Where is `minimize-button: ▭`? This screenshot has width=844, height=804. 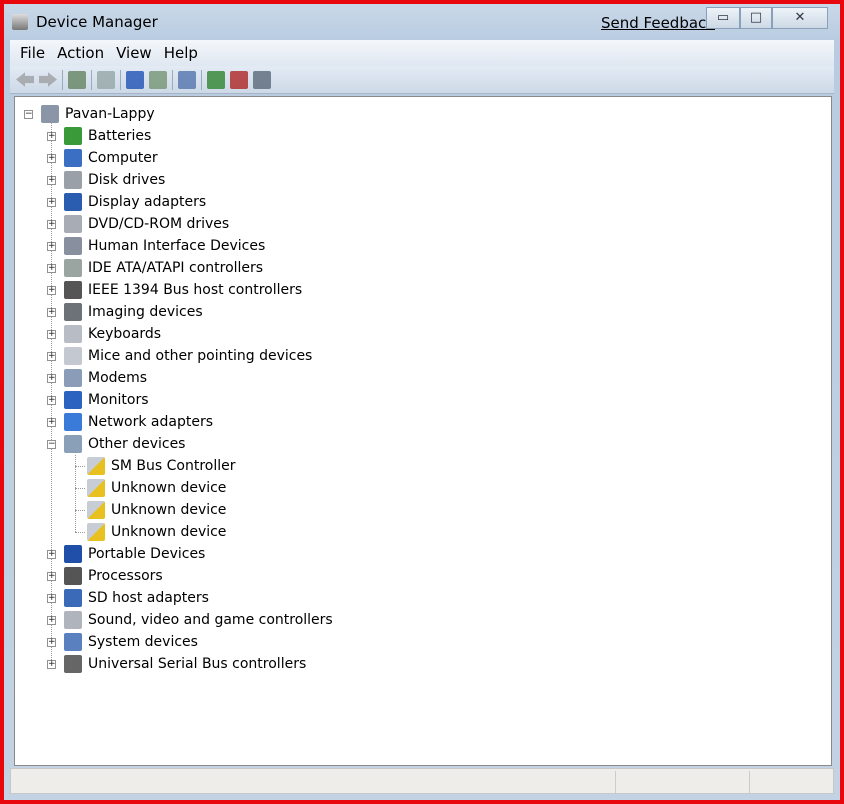
minimize-button: ▭ is located at coordinates (723, 18).